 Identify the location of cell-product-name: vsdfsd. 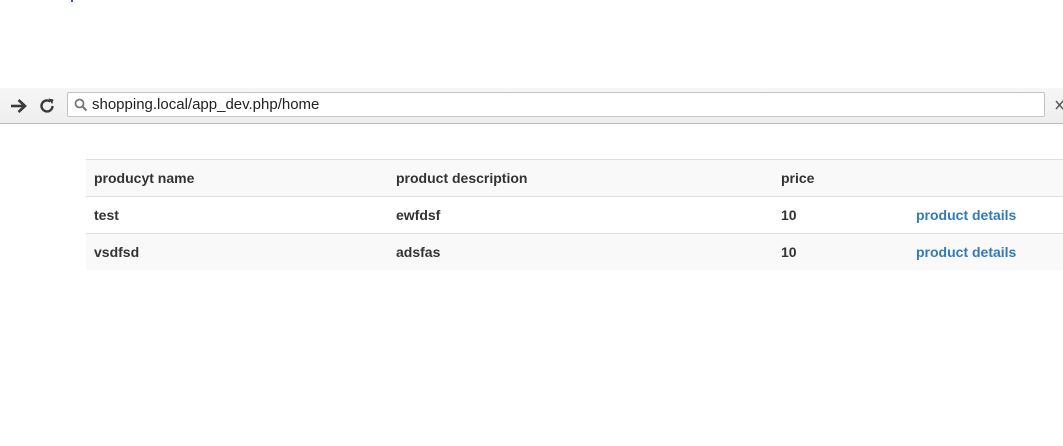
(237, 251).